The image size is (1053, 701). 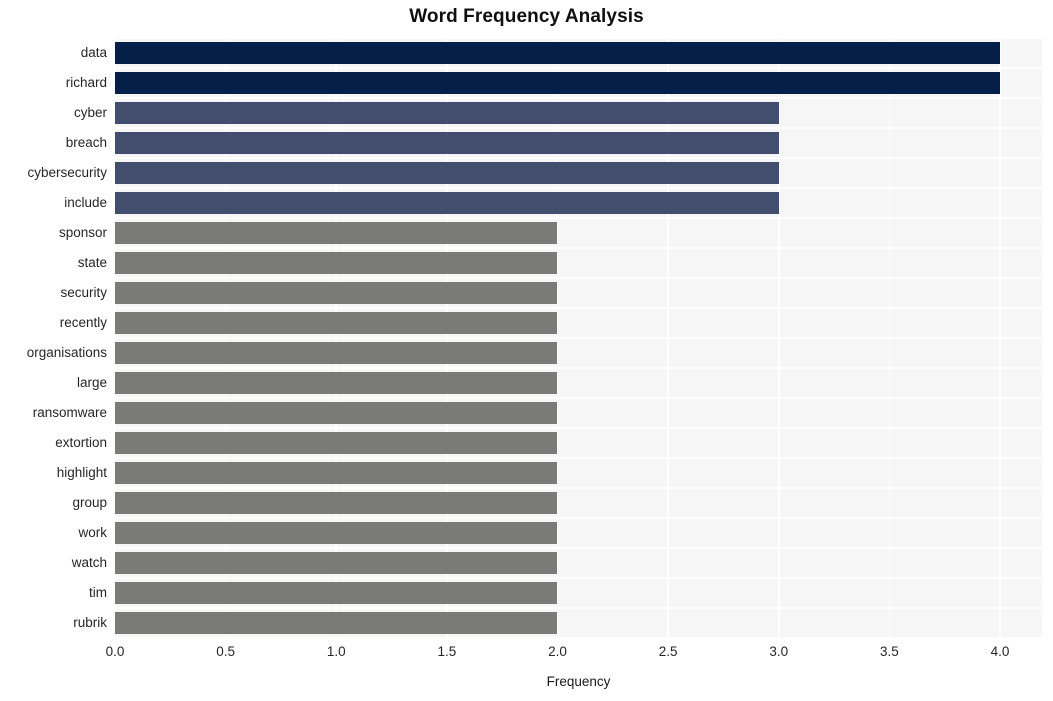 I want to click on x-tick-label-3.5: 3.5, so click(x=889, y=651).